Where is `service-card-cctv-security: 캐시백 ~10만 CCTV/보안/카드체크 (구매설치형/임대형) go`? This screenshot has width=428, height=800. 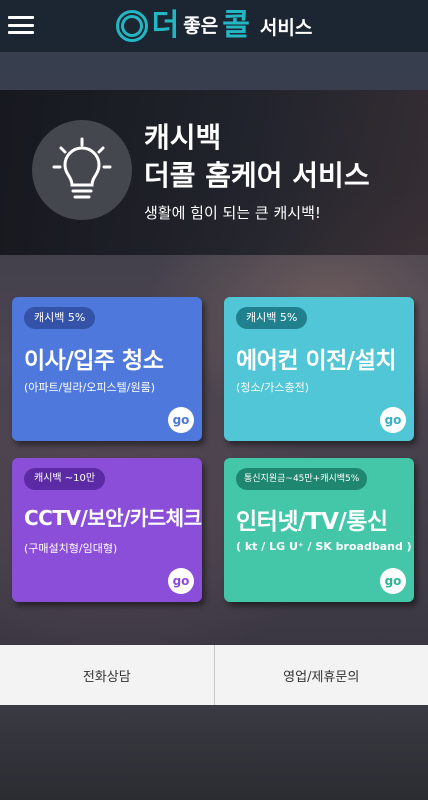
service-card-cctv-security: 캐시백 ~10만 CCTV/보안/카드체크 (구매설치형/임대형) go is located at coordinates (107, 530).